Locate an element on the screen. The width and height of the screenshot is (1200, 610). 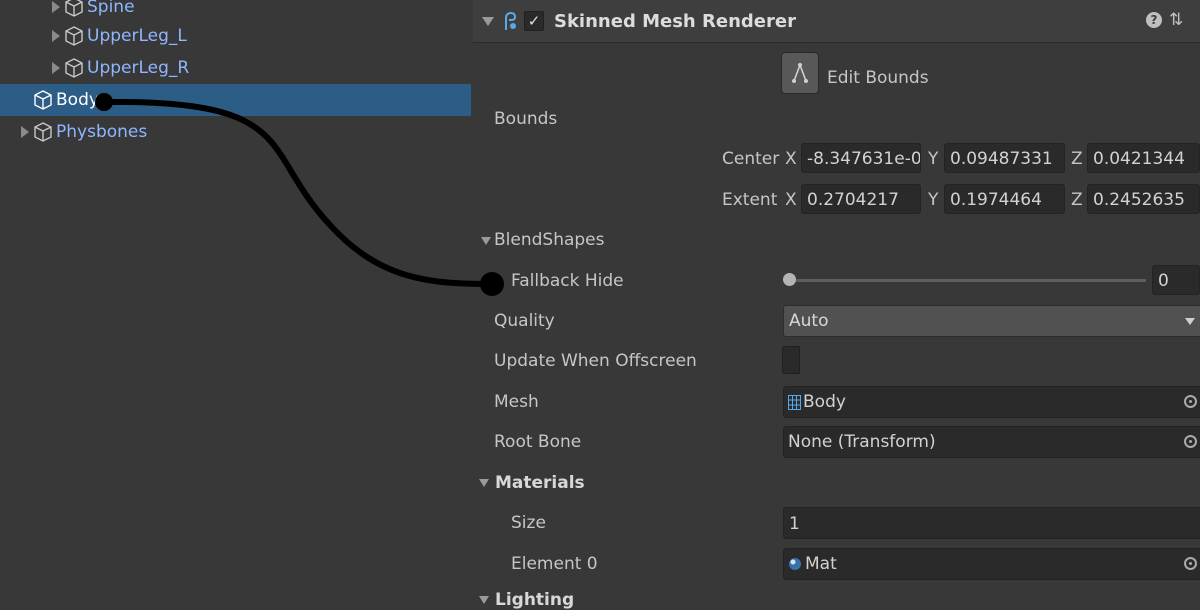
quality-dropdown: Auto is located at coordinates (991, 321).